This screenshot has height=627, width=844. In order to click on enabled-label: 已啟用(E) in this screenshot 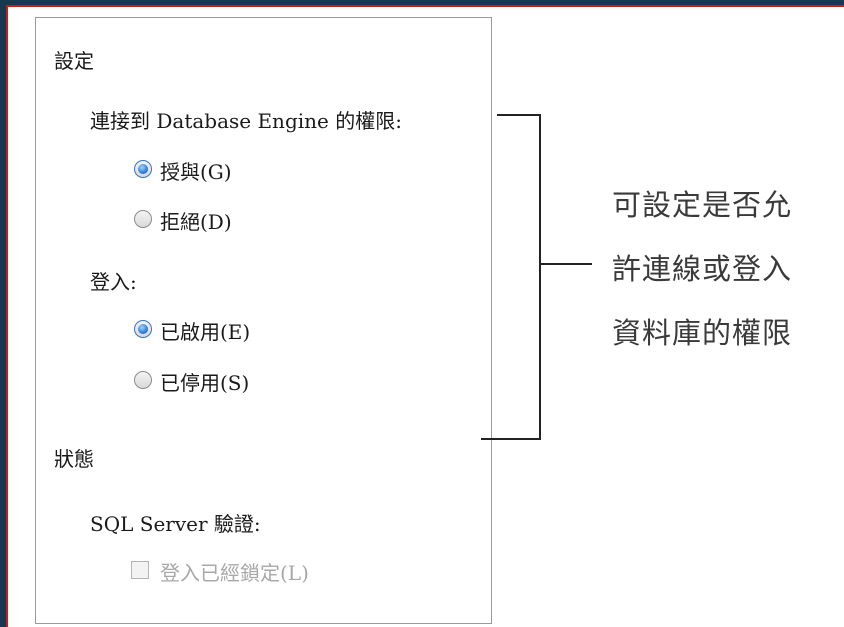, I will do `click(205, 330)`.